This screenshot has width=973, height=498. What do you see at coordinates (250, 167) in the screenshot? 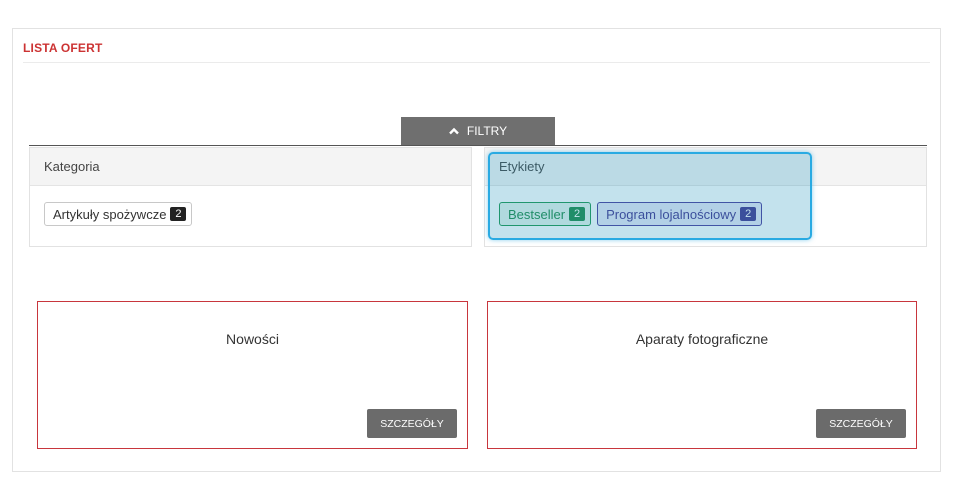
I see `category-filter-header: Kategoria` at bounding box center [250, 167].